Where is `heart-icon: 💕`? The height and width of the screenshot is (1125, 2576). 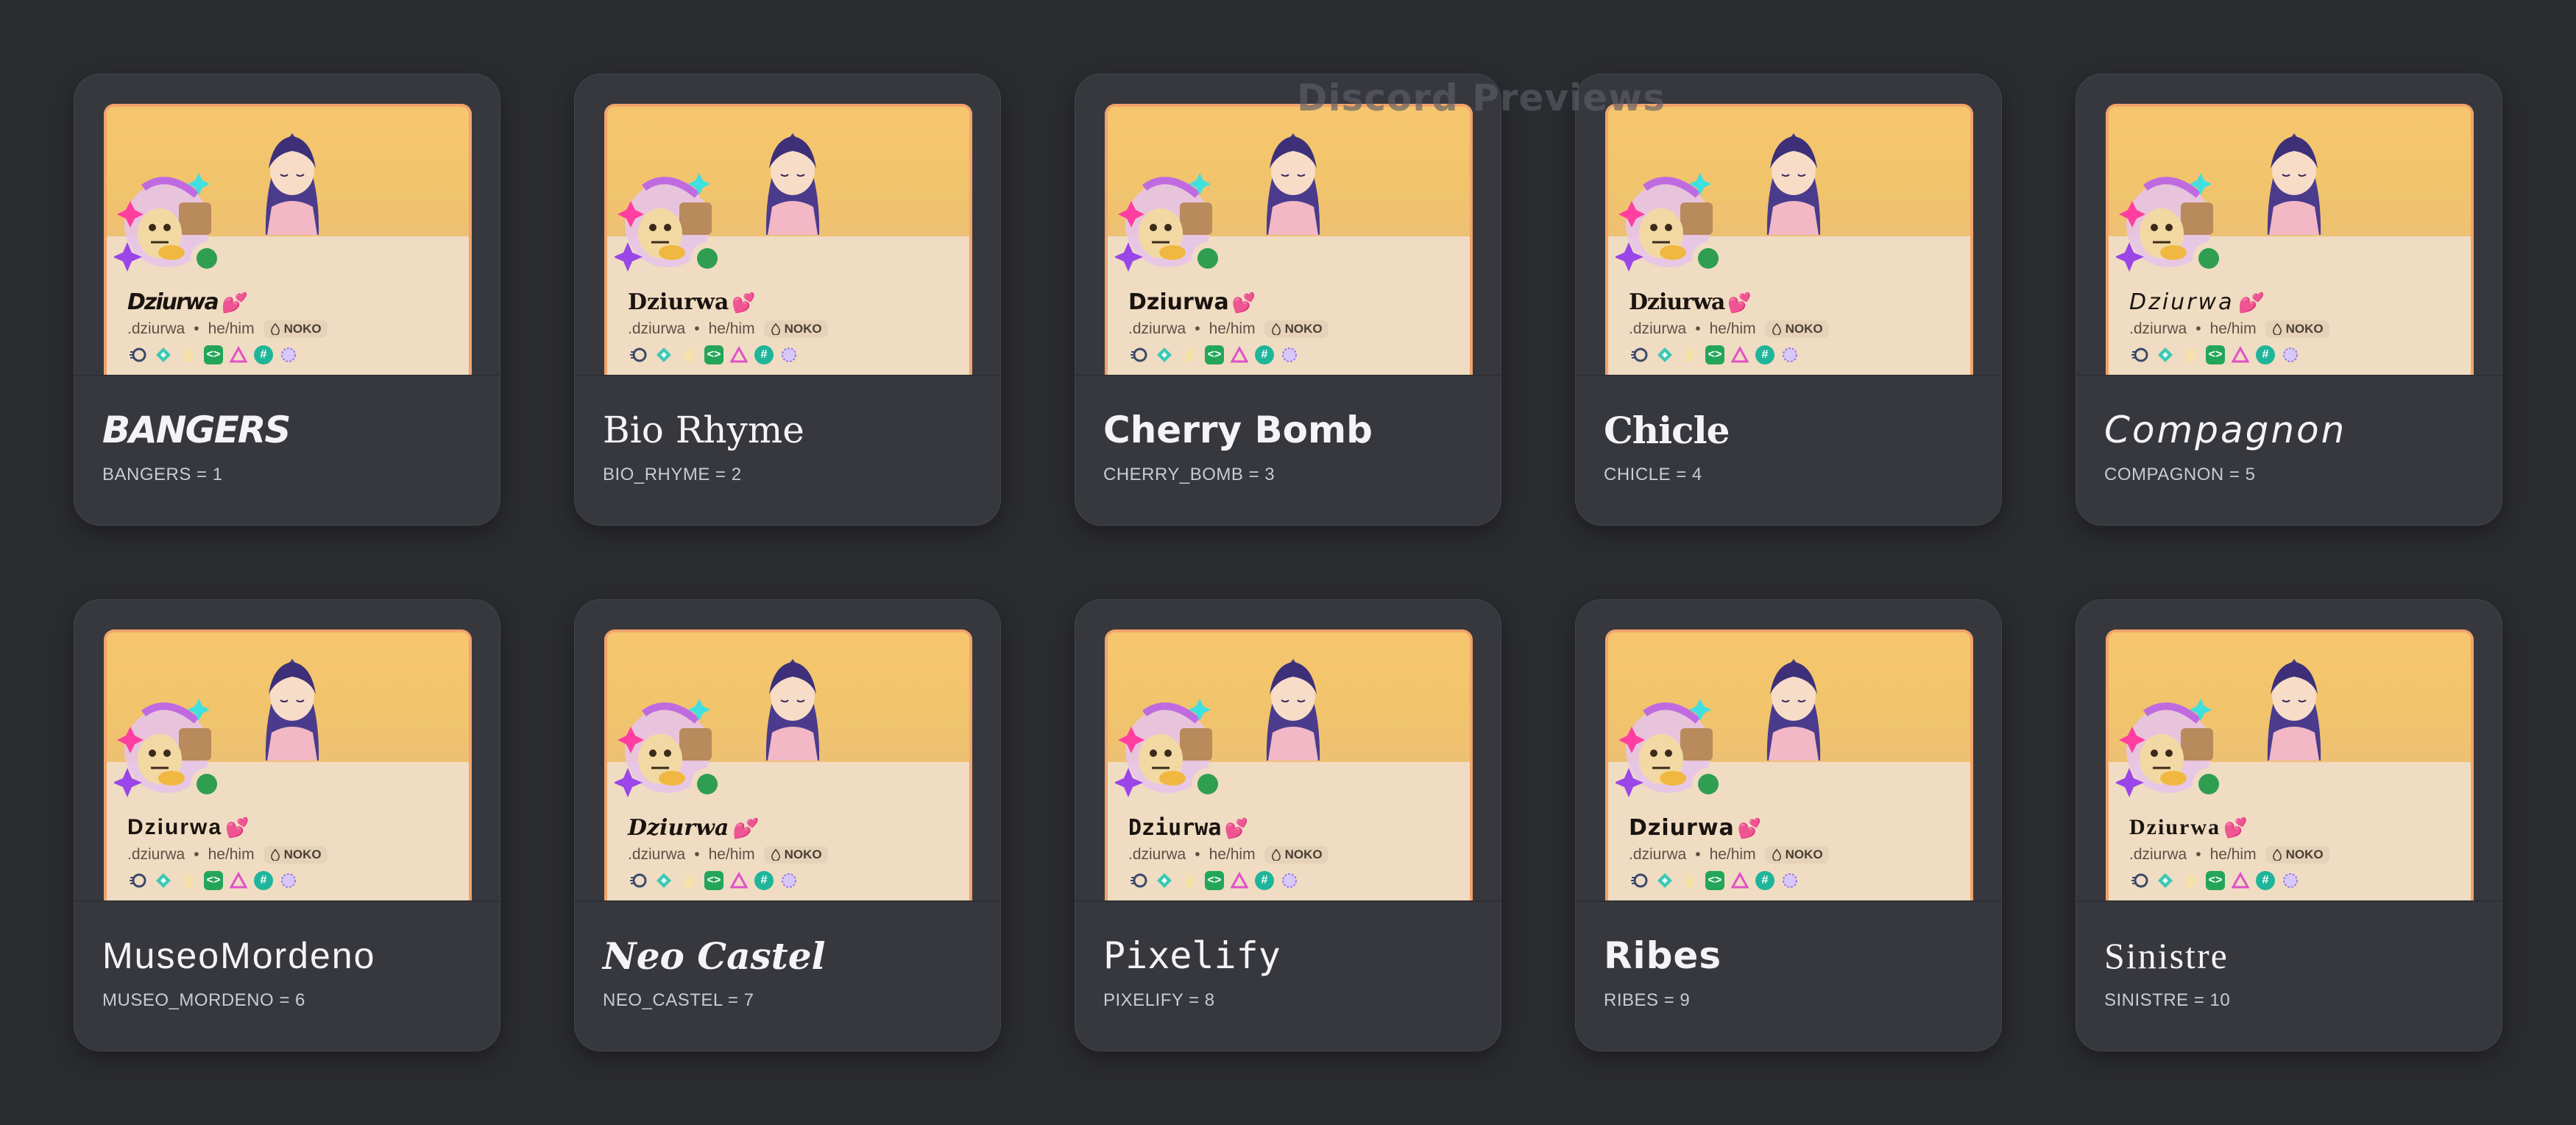
heart-icon: 💕 is located at coordinates (2236, 828).